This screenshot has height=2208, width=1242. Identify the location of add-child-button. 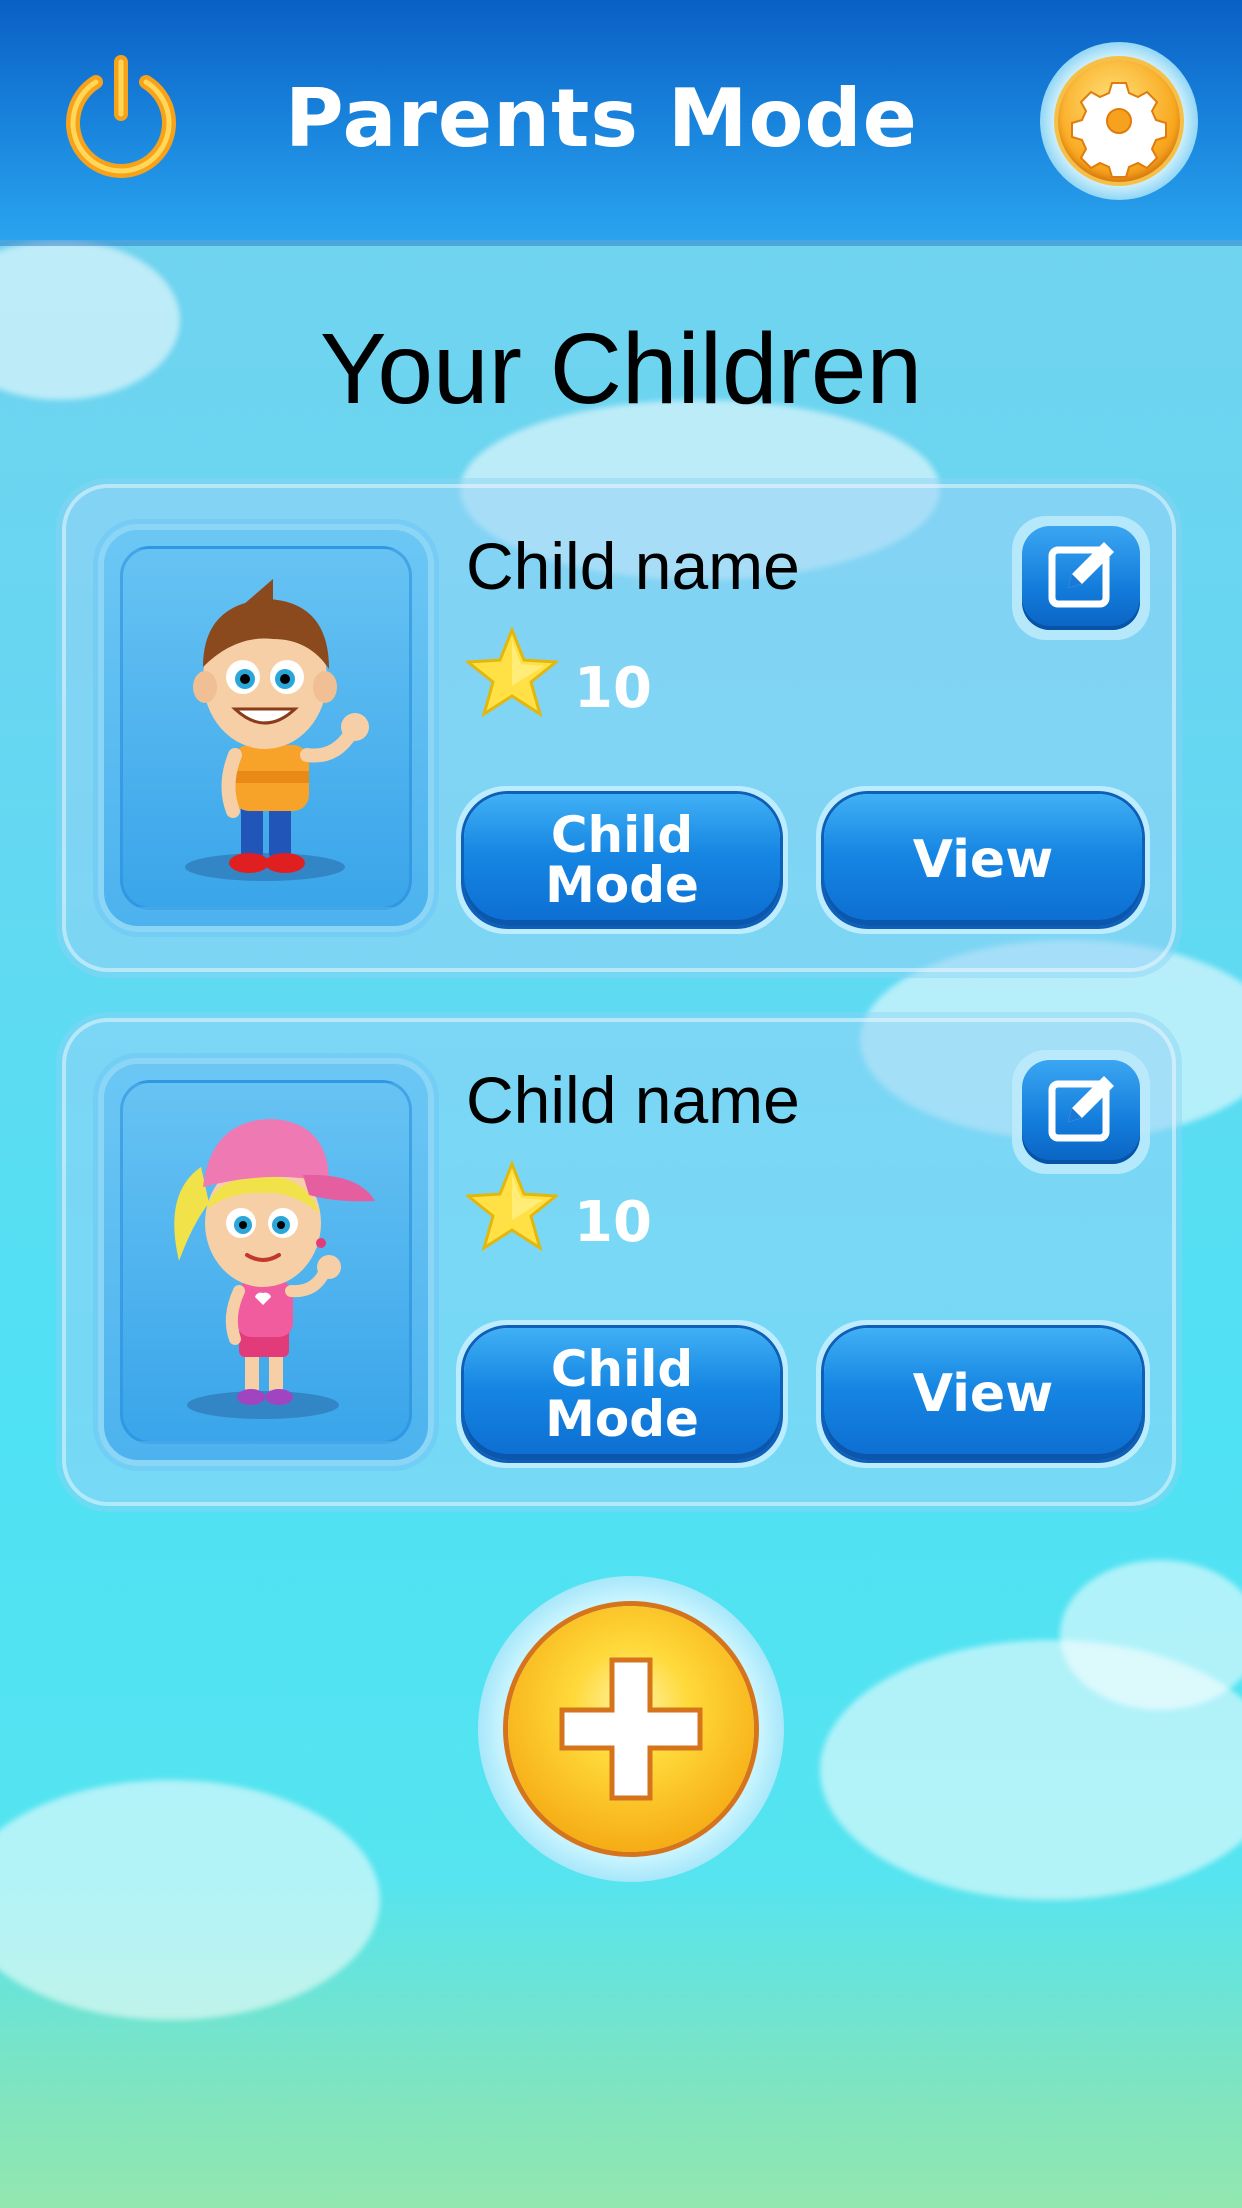
(631, 1729).